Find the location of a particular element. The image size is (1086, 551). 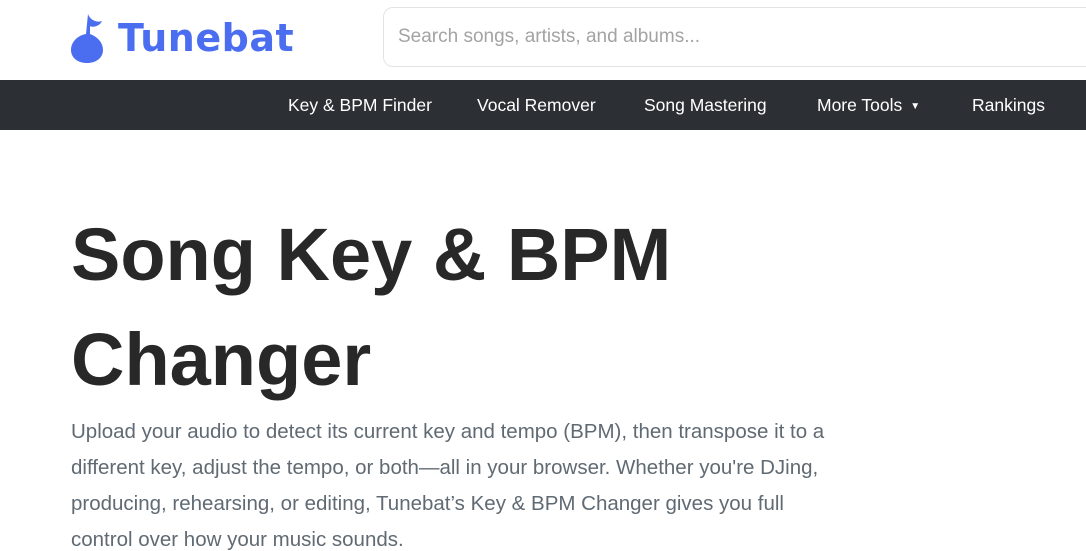

nav-item-label: Key & BPM Finder is located at coordinates (360, 105).